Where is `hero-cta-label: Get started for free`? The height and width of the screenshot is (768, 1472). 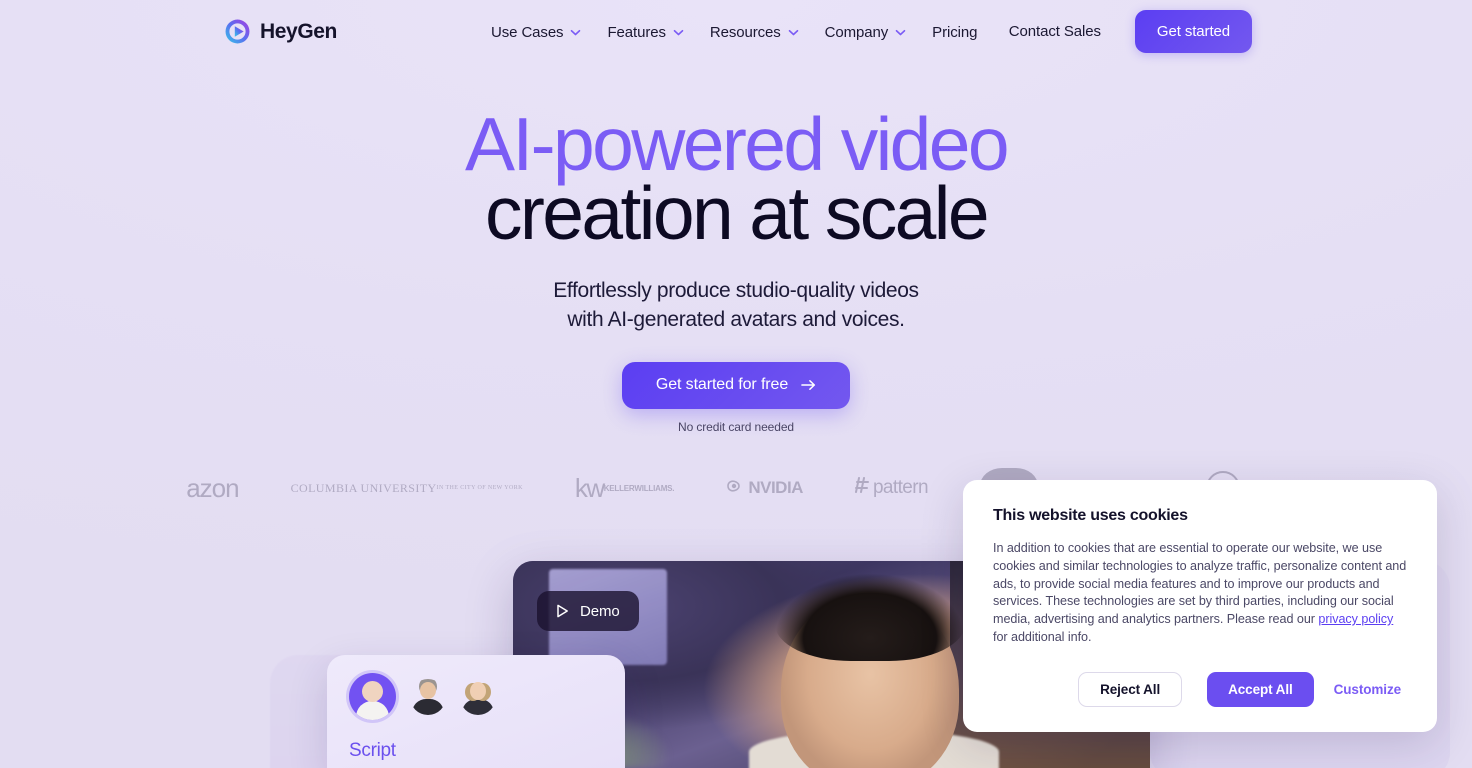 hero-cta-label: Get started for free is located at coordinates (722, 385).